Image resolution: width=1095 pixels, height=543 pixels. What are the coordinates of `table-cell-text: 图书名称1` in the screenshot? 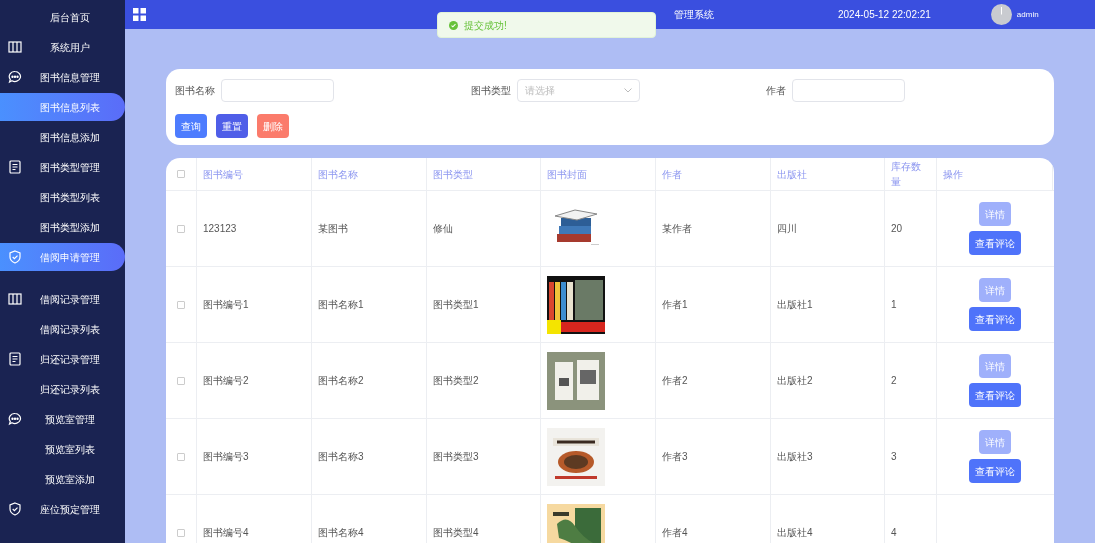 It's located at (341, 305).